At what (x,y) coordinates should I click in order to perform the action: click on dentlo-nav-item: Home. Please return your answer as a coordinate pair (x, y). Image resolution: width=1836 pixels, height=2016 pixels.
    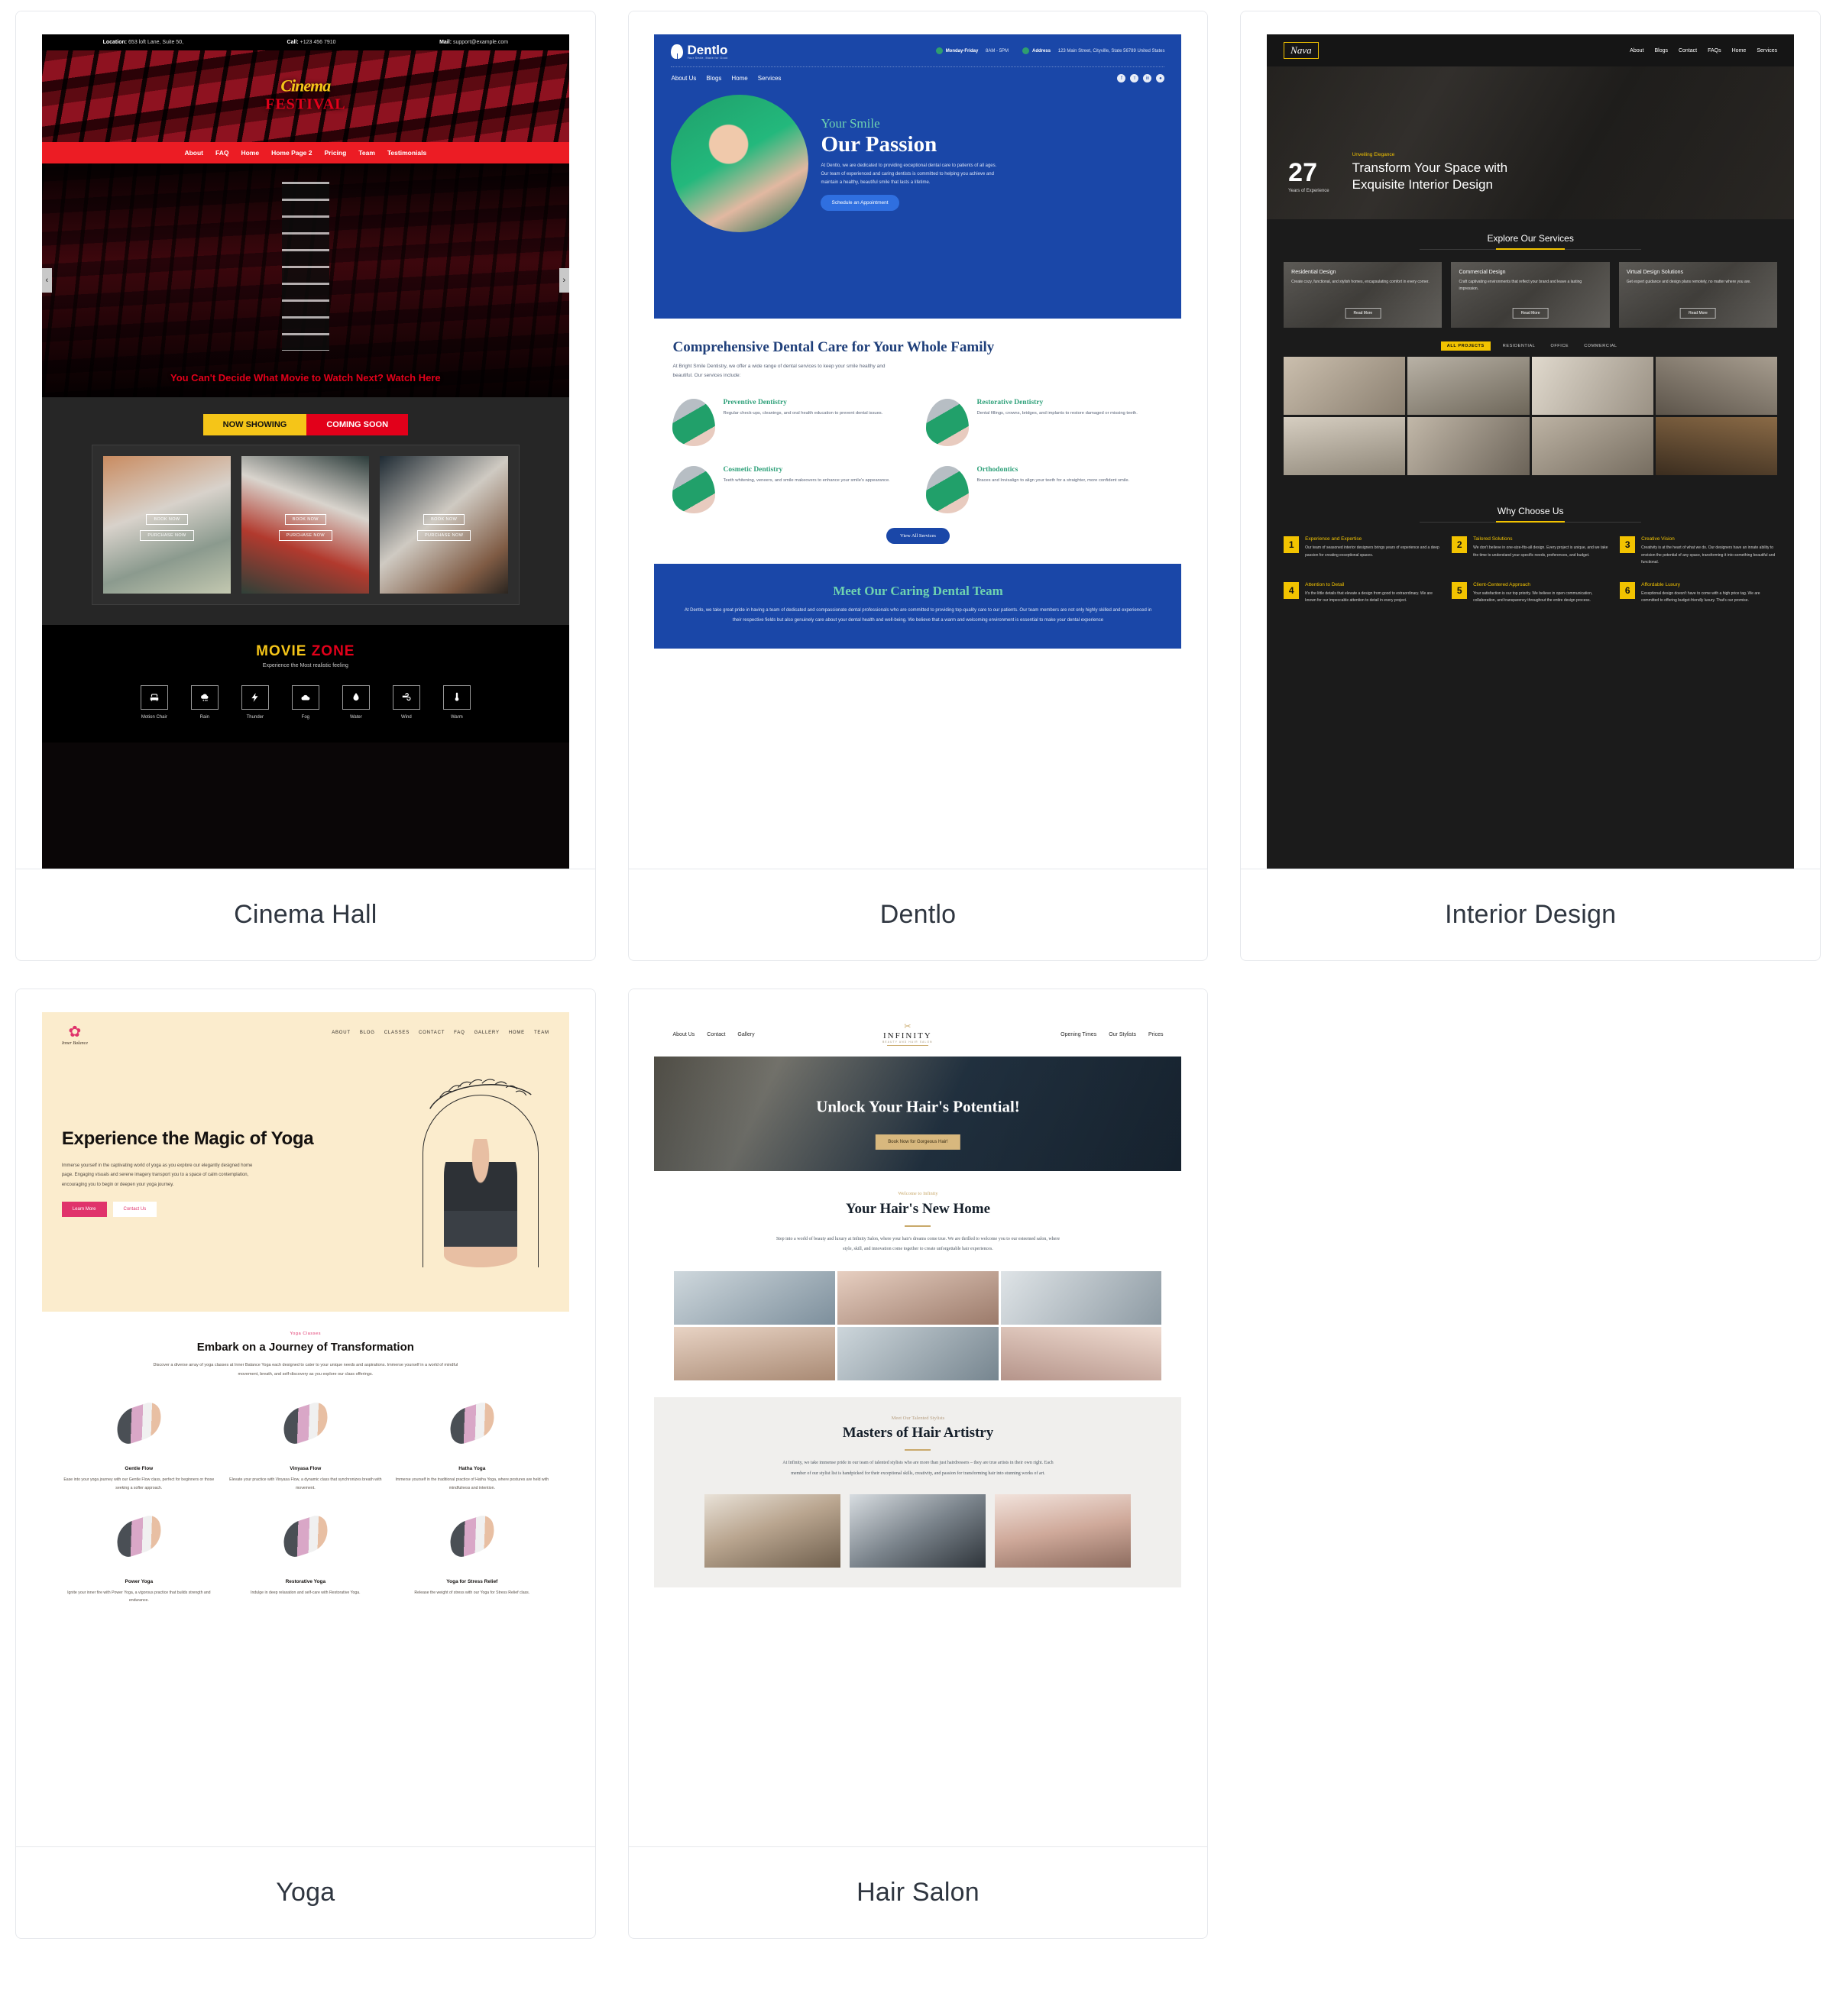
    Looking at the image, I should click on (739, 78).